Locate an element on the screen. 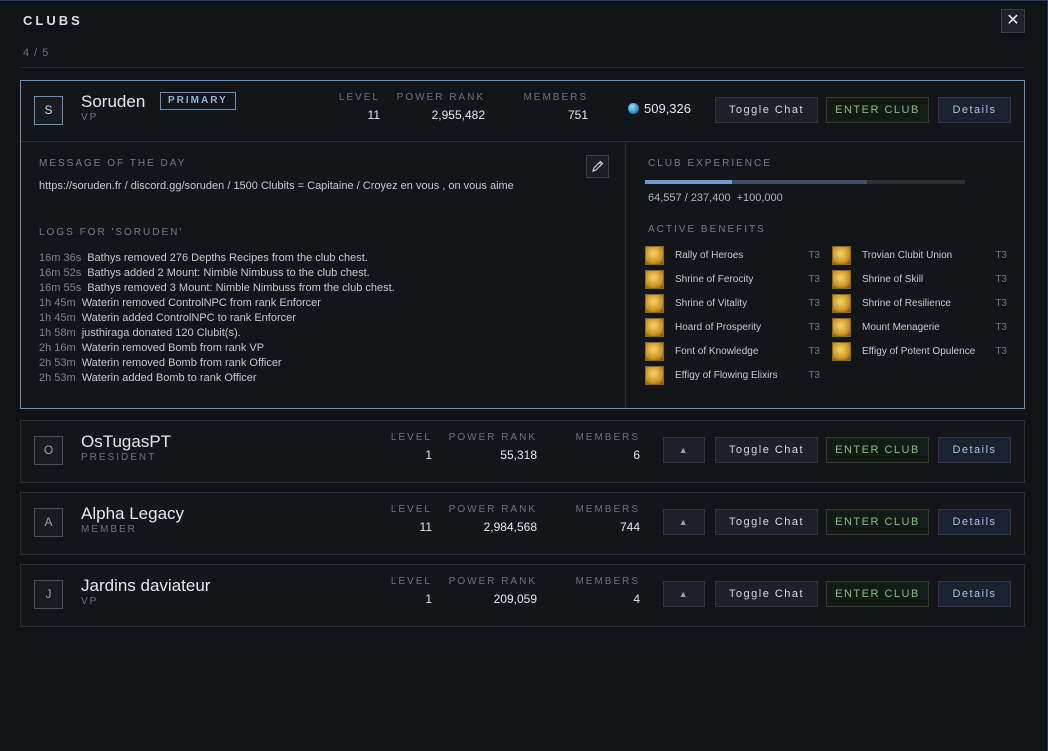 This screenshot has height=751, width=1048. benefit-item: Effigy of Flowing Elixirs T3 is located at coordinates (732, 376).